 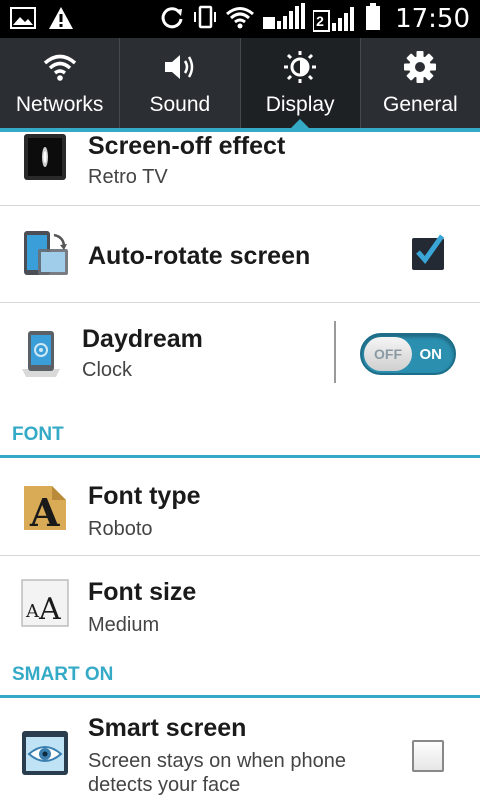 I want to click on tab-general: General, so click(x=420, y=83).